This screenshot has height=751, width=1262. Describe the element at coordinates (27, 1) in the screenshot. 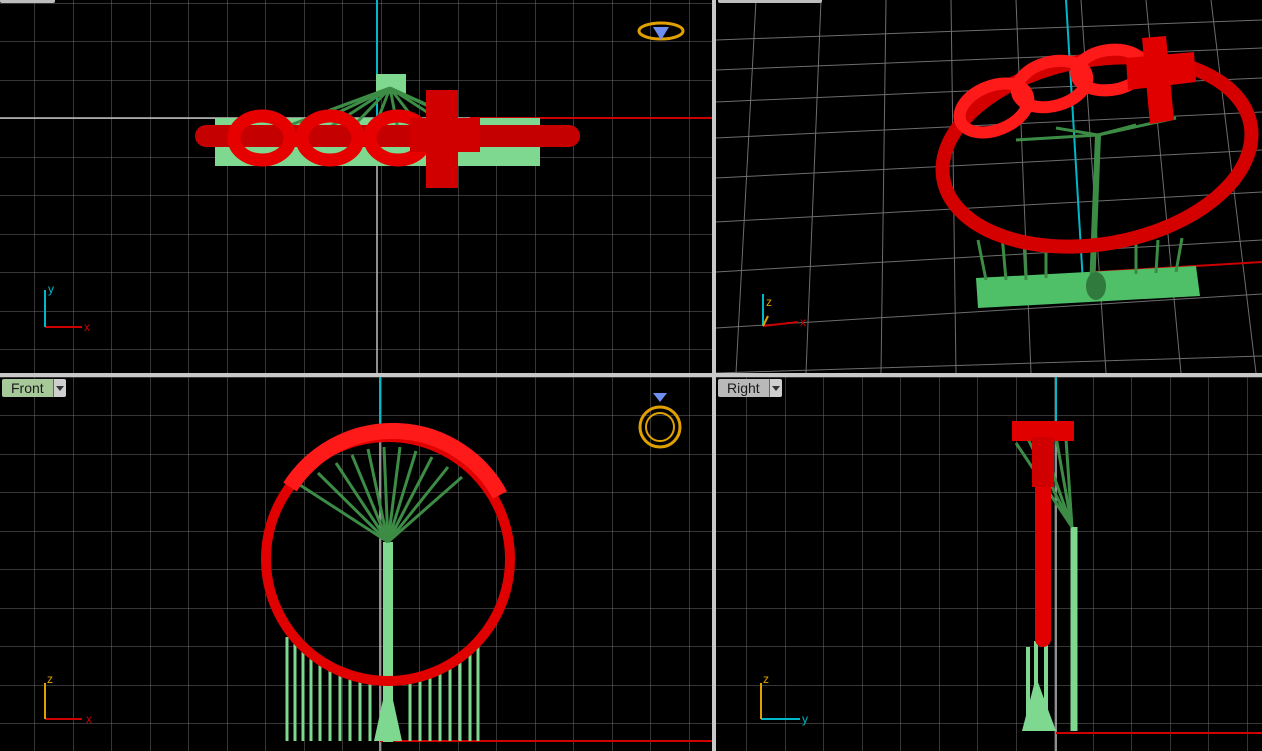

I see `top-viewport-tab-stub` at that location.